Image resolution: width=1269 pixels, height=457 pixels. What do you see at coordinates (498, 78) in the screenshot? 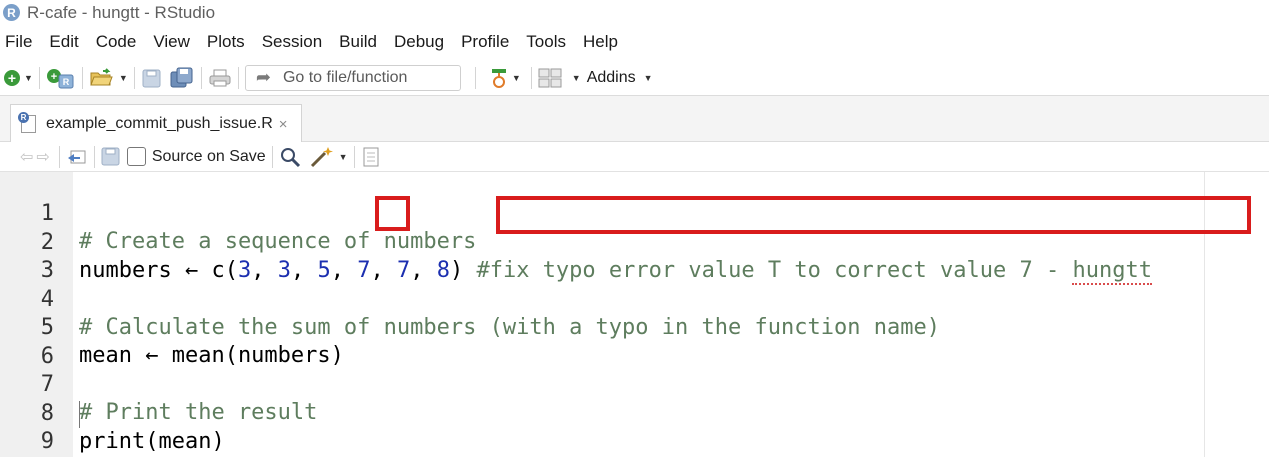
I see `git-icon` at bounding box center [498, 78].